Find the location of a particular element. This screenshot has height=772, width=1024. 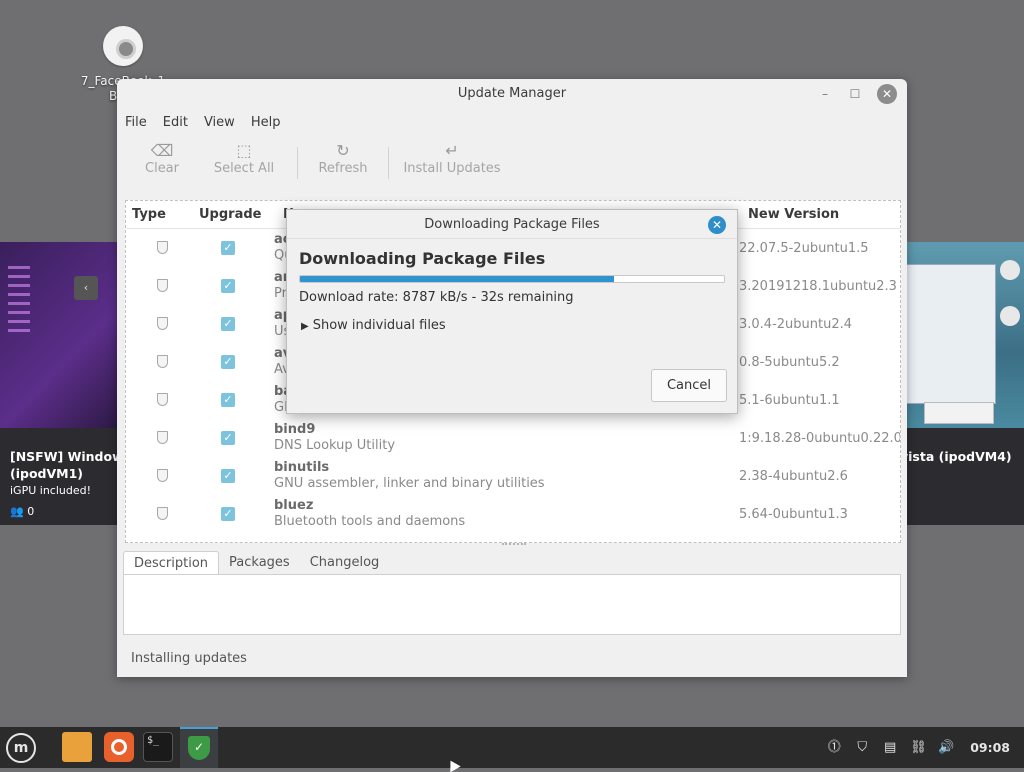

details-tabs: Description Packages Changelog is located at coordinates (256, 563).